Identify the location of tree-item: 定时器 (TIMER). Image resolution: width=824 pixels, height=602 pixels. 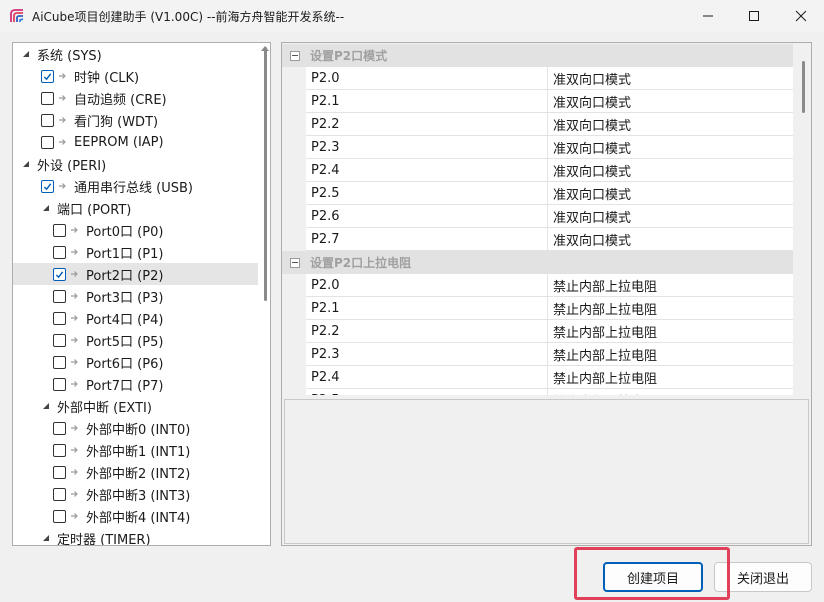
(135, 536).